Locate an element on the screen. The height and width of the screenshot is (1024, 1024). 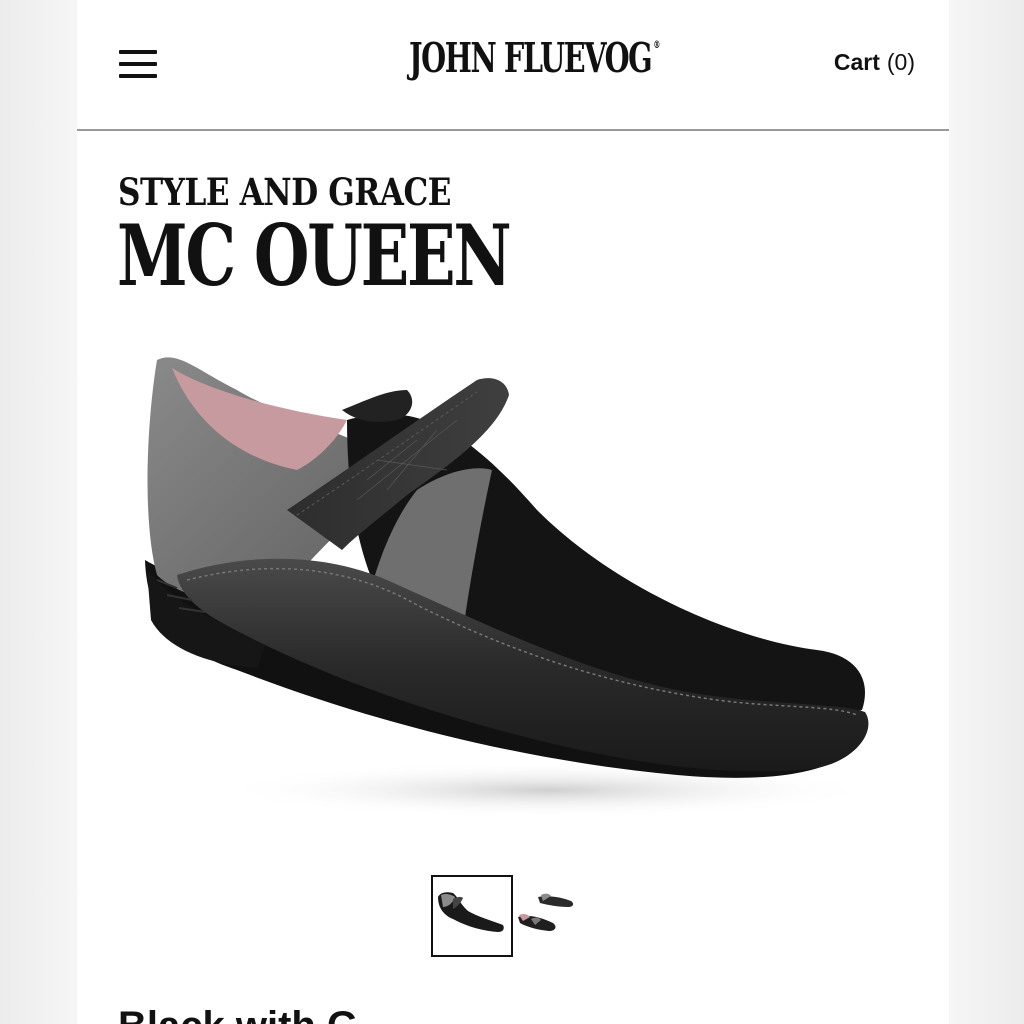
logo-text: JOHN FLUEVOG is located at coordinates (531, 58).